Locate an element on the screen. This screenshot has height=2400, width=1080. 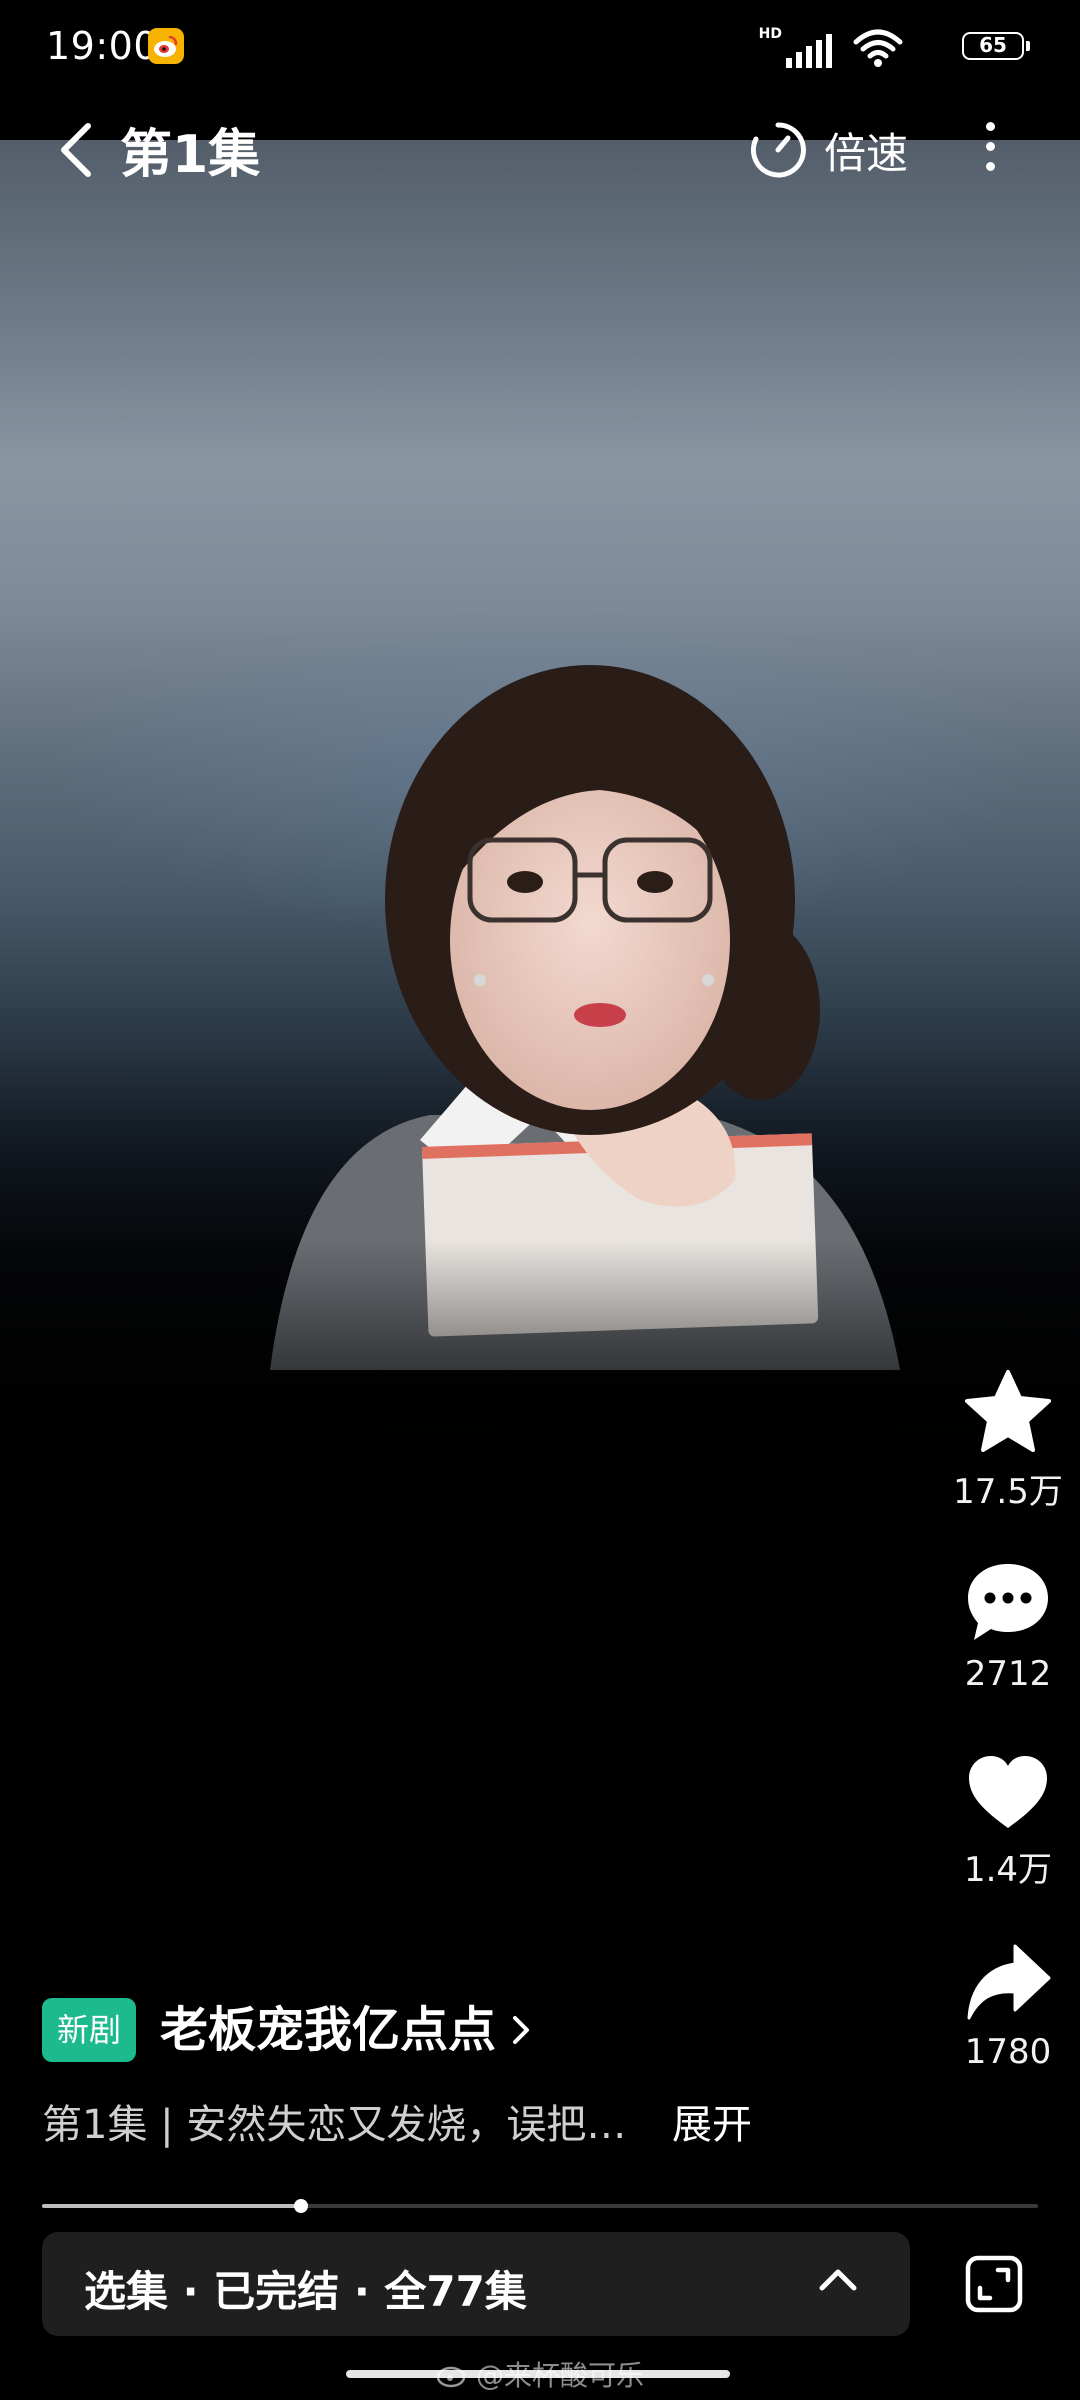
watermark-text: @来杯酸可乐 is located at coordinates (560, 2375).